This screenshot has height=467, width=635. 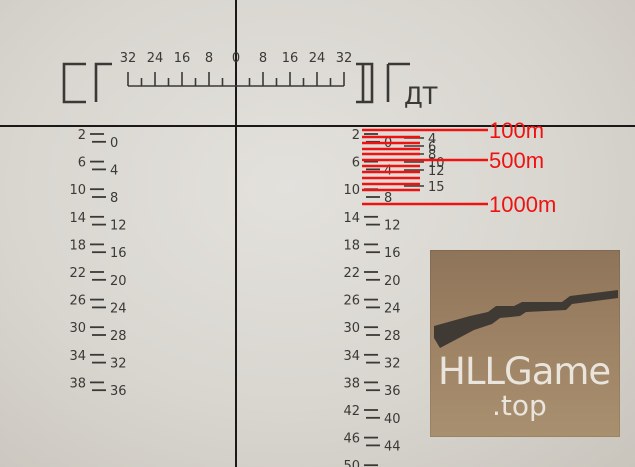 I want to click on left-bracket-mark, so click(x=87, y=83).